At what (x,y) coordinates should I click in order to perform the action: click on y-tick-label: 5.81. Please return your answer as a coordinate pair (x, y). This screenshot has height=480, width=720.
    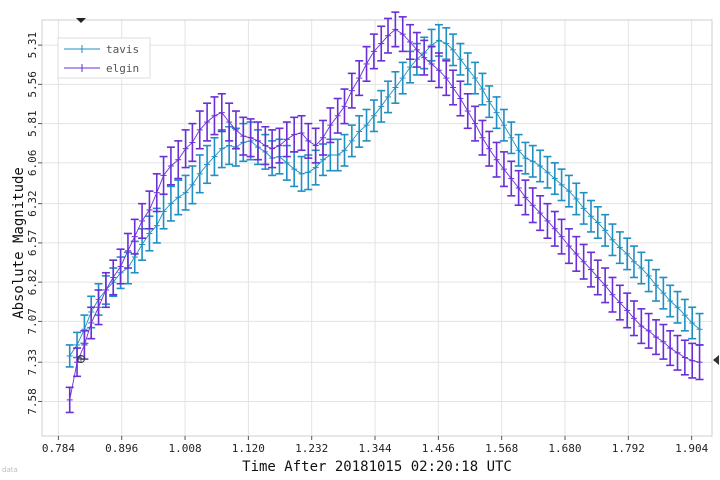
    Looking at the image, I should click on (32, 123).